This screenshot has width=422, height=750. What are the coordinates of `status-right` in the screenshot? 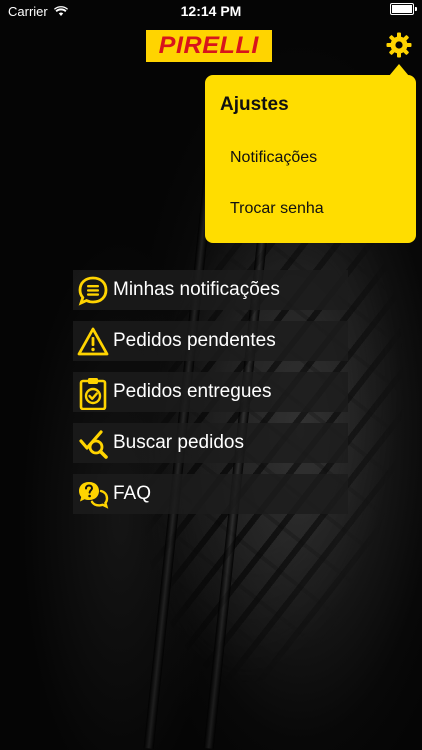 It's located at (403, 9).